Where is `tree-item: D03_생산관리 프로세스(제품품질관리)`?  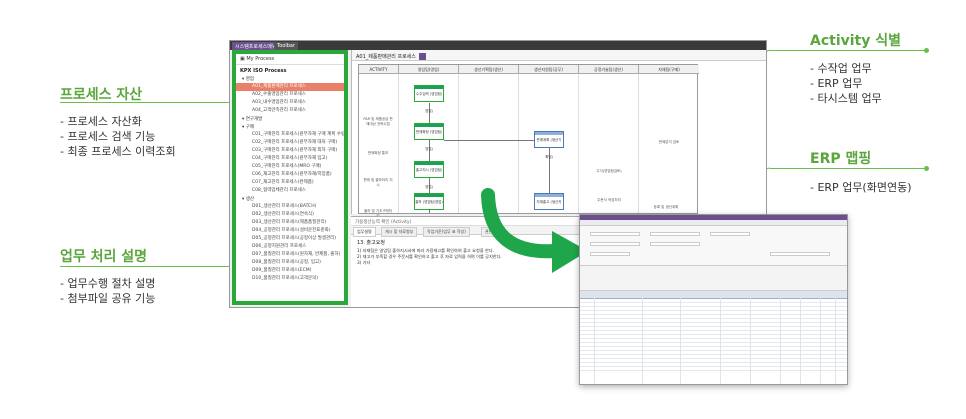
tree-item: D03_생산관리 프로세스(제품품질관리) is located at coordinates (290, 223).